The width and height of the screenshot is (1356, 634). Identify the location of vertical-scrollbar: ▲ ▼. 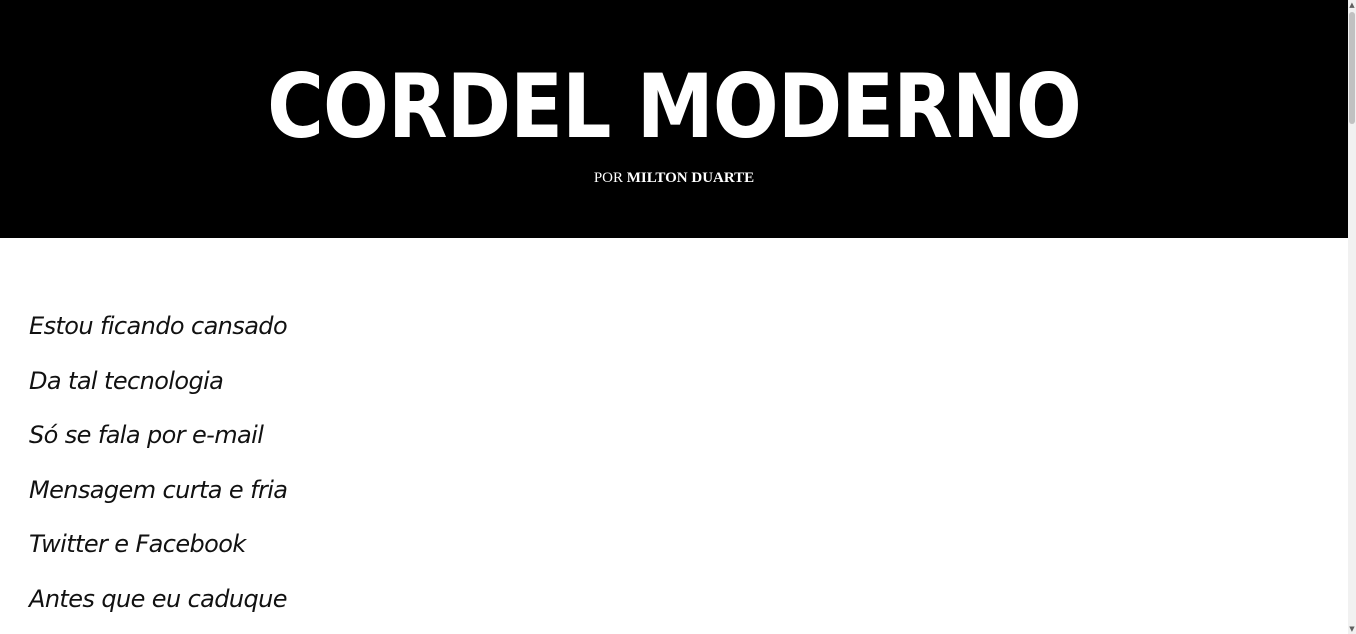
(1352, 317).